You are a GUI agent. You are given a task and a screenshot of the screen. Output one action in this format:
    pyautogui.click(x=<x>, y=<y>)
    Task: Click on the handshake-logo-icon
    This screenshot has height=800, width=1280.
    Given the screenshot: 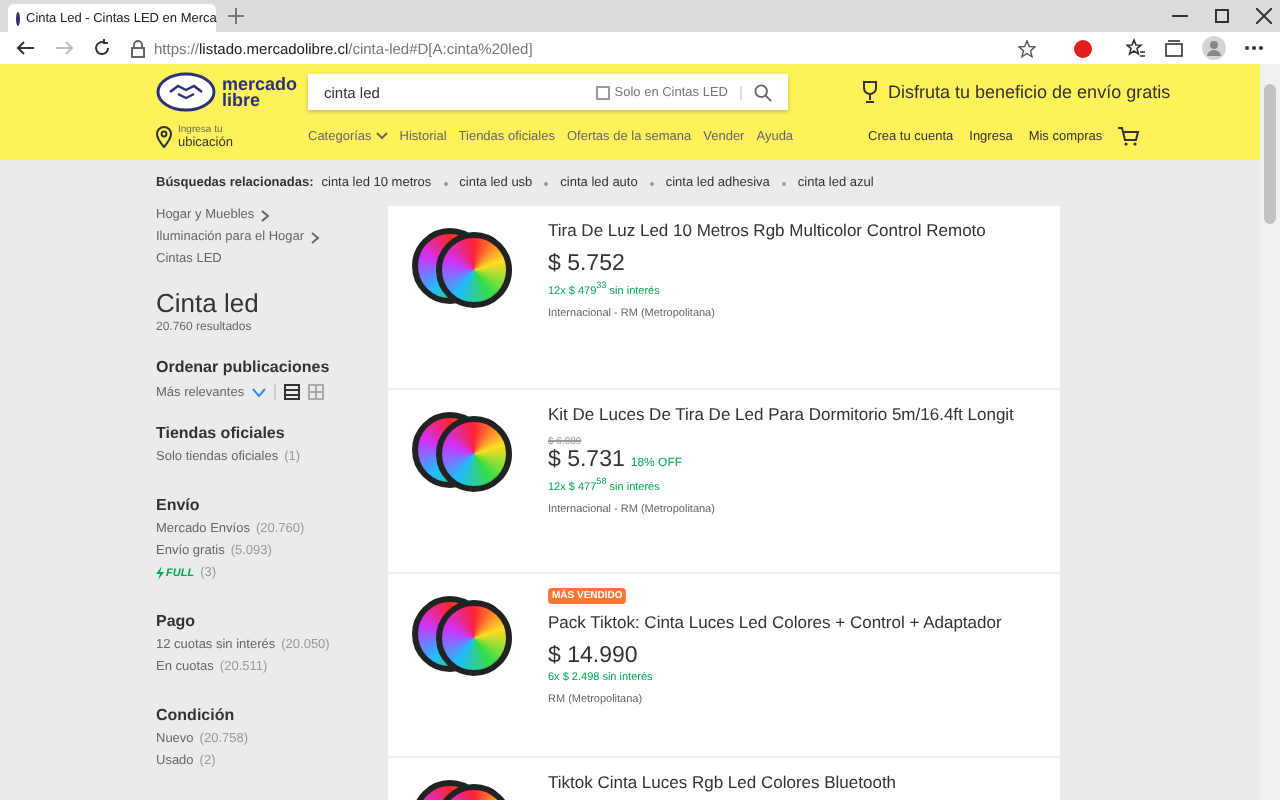 What is the action you would take?
    pyautogui.click(x=186, y=92)
    